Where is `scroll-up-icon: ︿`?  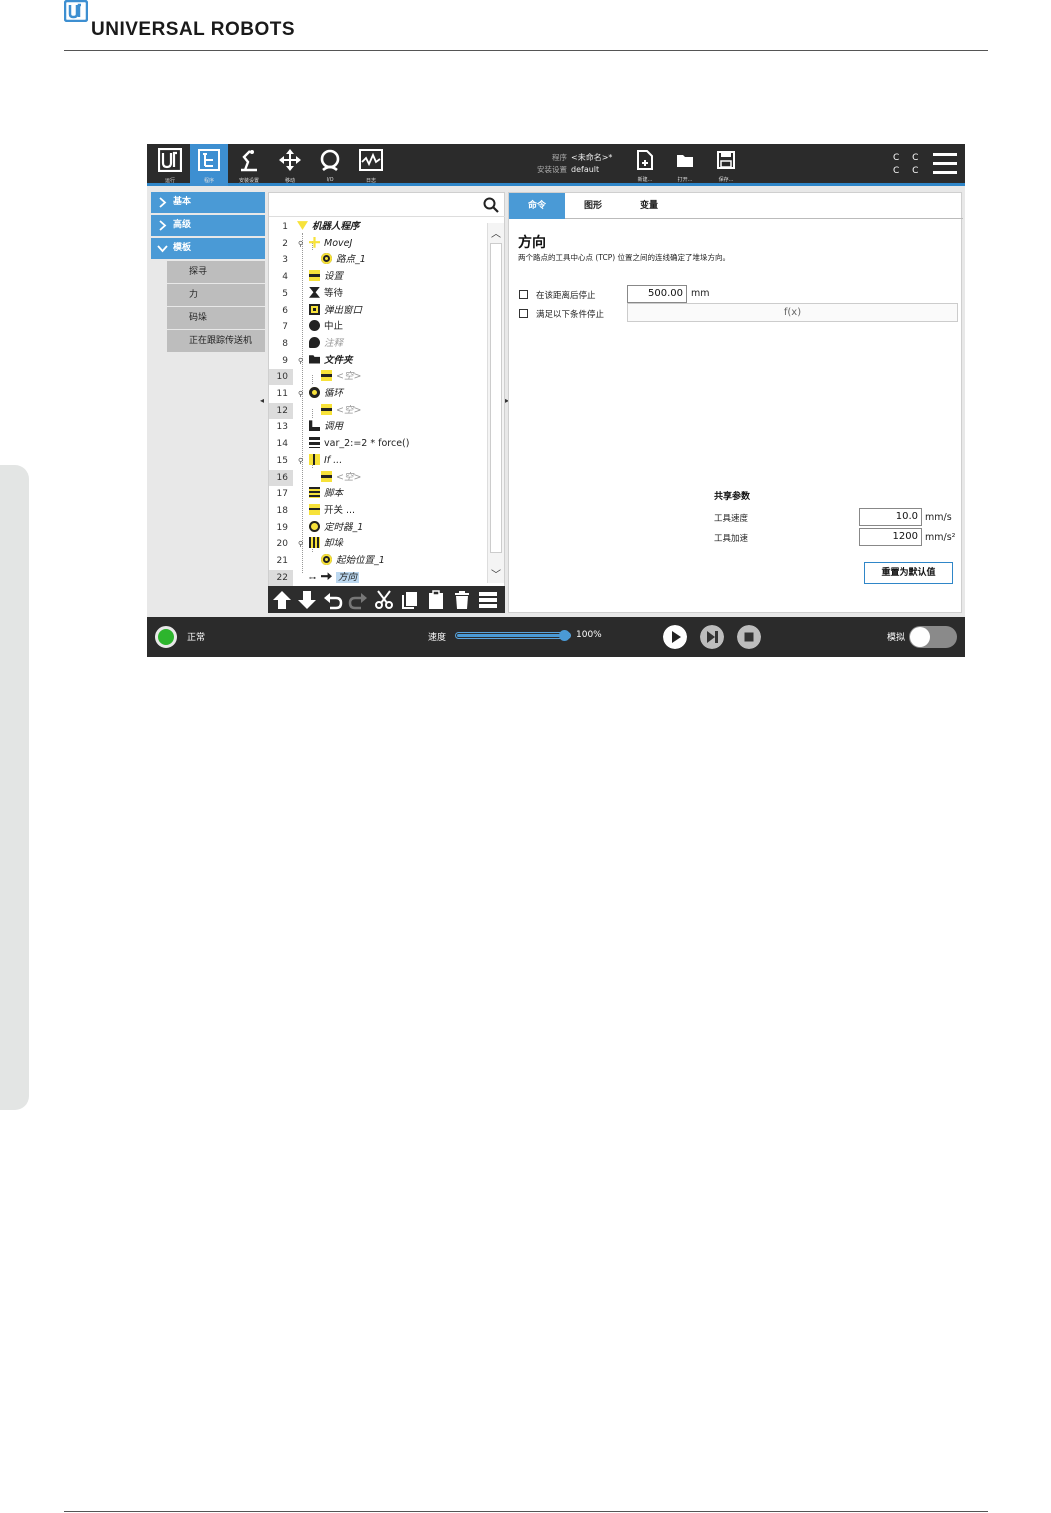
scroll-up-icon: ︿ is located at coordinates (496, 232).